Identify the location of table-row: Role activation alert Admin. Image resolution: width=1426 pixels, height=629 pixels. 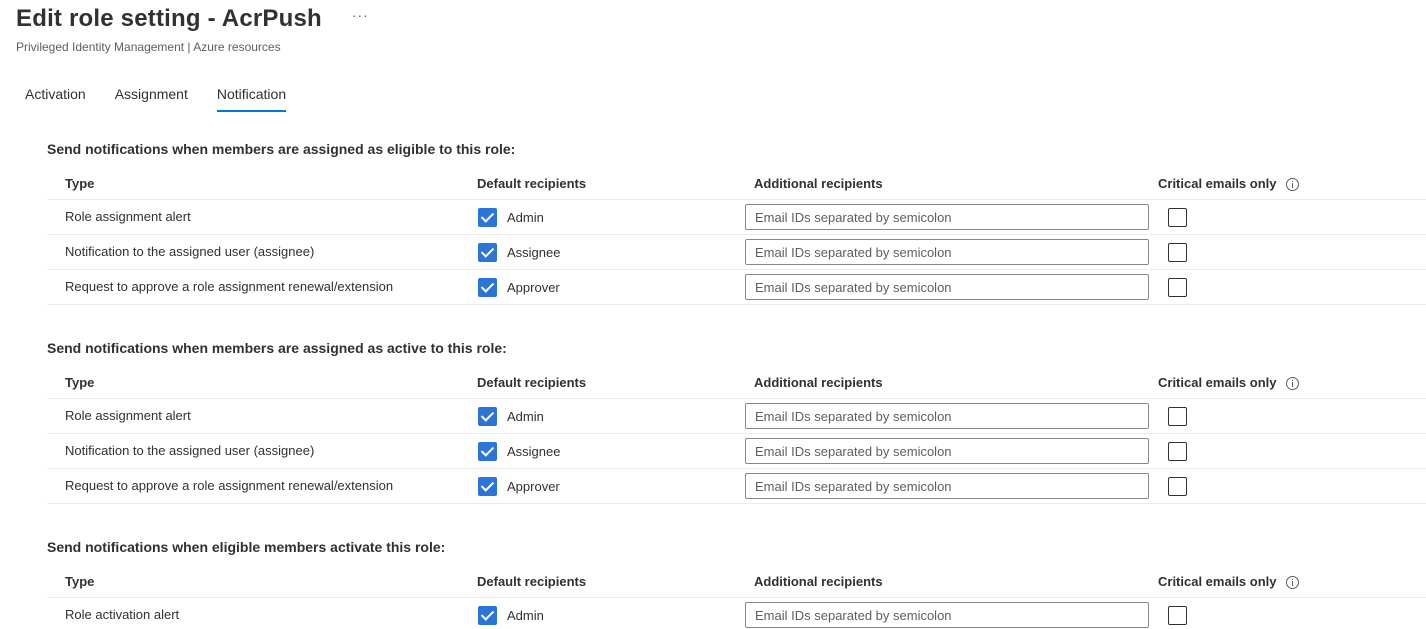
(736, 613).